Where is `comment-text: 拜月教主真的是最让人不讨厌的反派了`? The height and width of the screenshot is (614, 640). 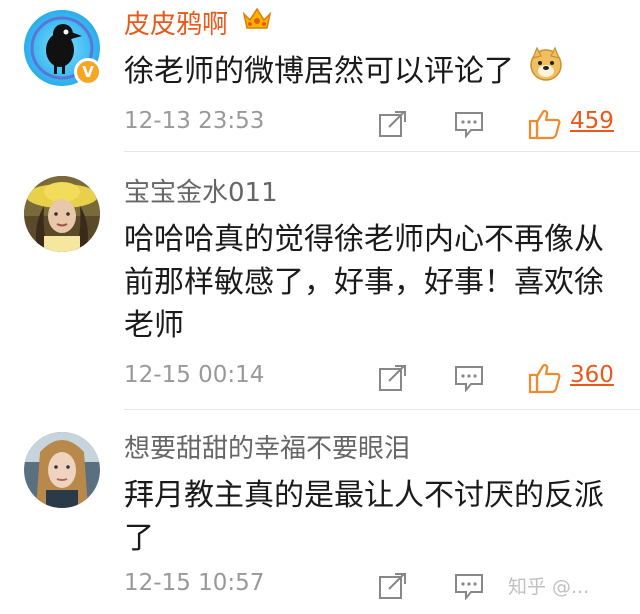
comment-text: 拜月教主真的是最让人不讨厌的反派了 is located at coordinates (369, 517).